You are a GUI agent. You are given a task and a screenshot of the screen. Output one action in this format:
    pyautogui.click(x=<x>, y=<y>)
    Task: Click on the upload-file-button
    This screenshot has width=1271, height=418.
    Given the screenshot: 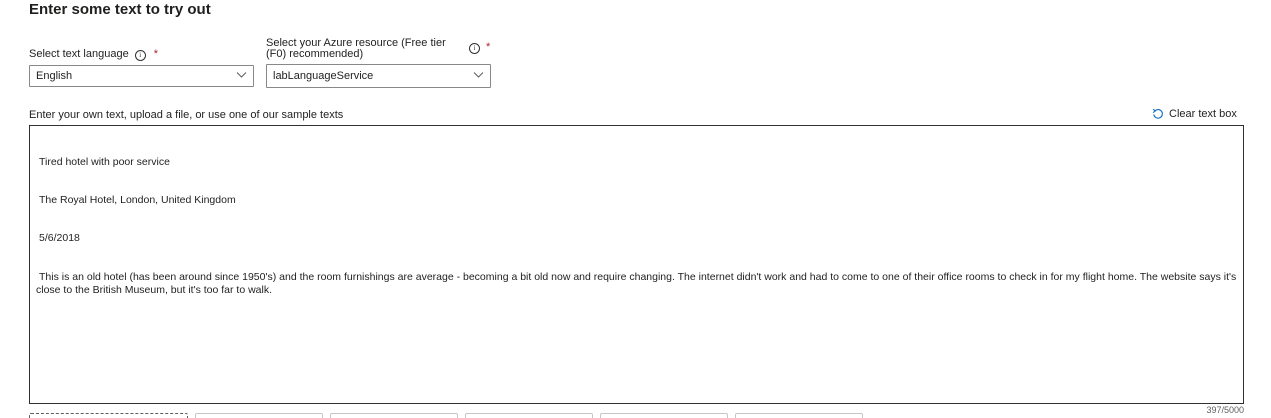 What is the action you would take?
    pyautogui.click(x=108, y=415)
    